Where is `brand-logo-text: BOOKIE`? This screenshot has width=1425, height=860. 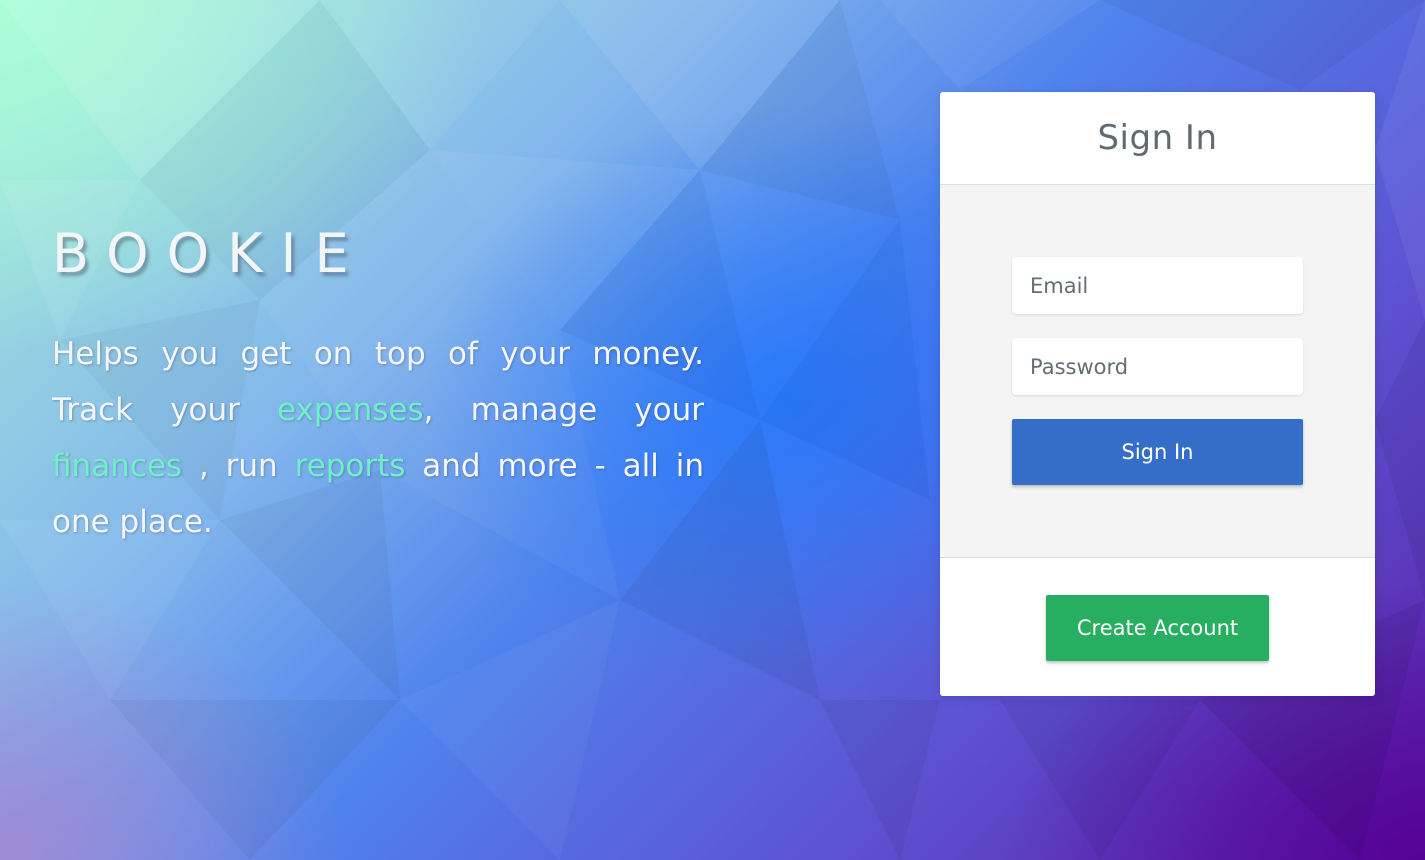
brand-logo-text: BOOKIE is located at coordinates (209, 253).